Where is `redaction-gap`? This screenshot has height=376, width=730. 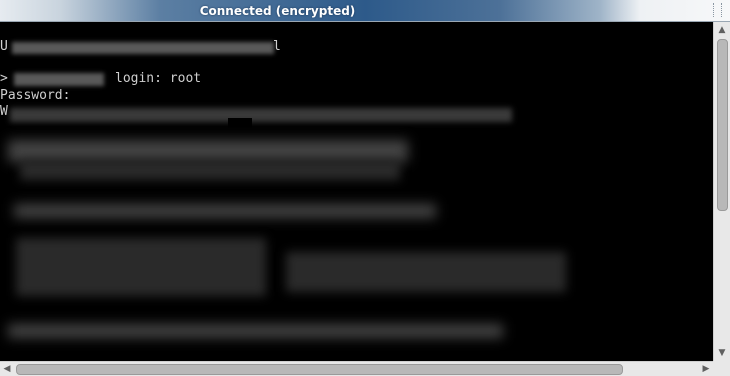 redaction-gap is located at coordinates (240, 125).